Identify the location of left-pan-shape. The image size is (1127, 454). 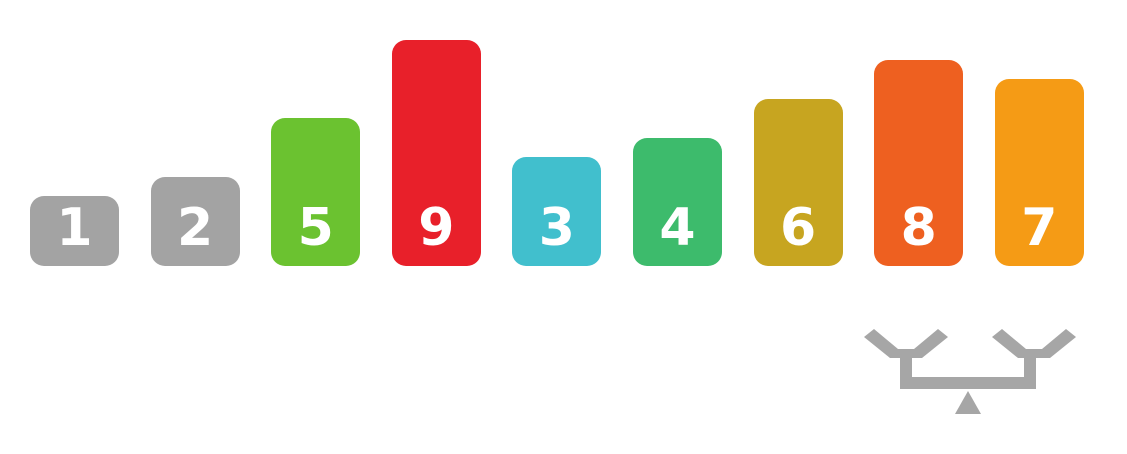
(906, 343).